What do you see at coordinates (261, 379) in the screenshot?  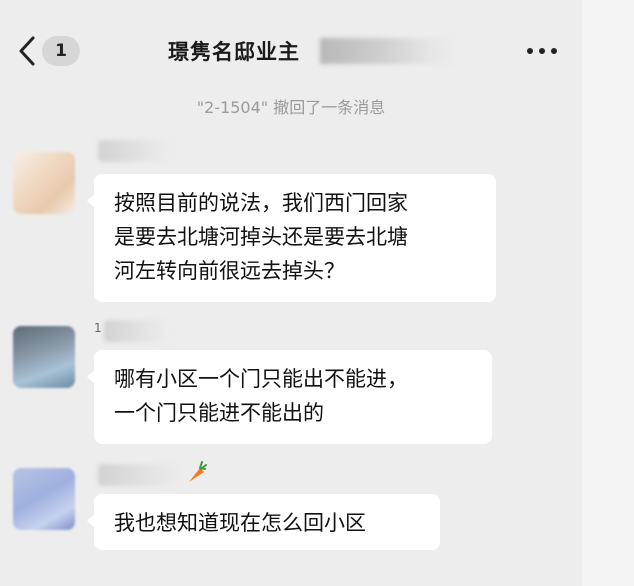 I see `message-line: 哪有小区一个门只能出不能进，` at bounding box center [261, 379].